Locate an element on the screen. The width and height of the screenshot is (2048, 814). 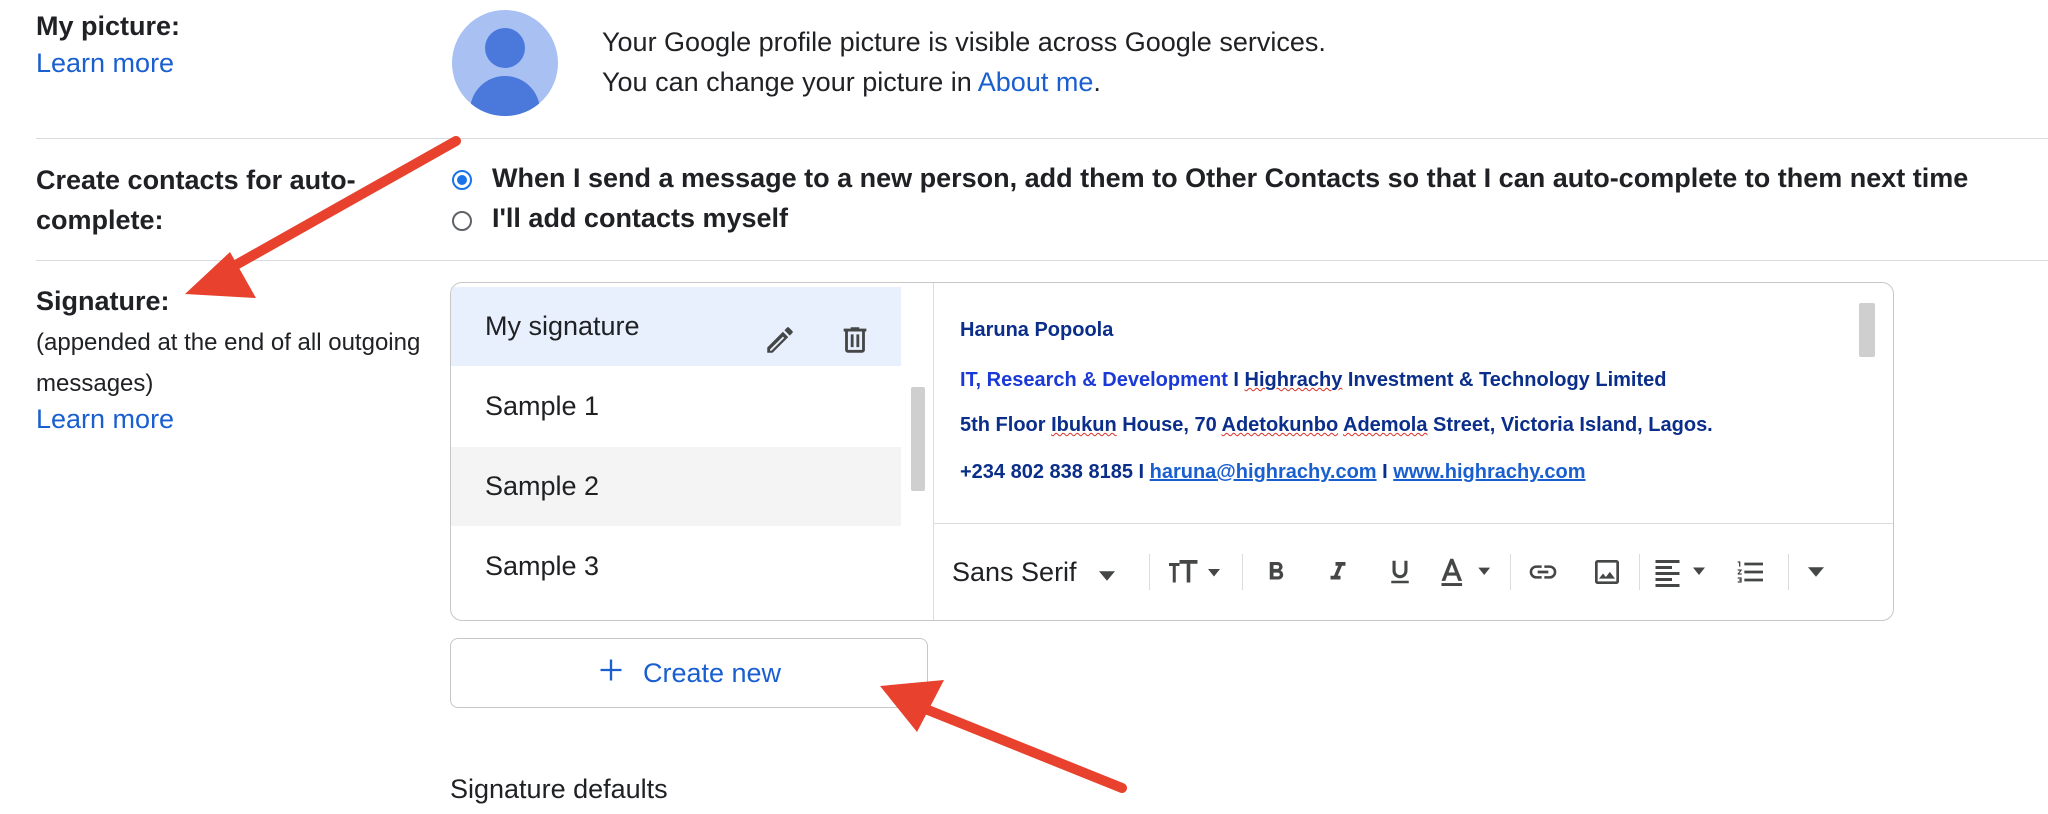
manual-contacts-label: I'll add contacts myself is located at coordinates (640, 218).